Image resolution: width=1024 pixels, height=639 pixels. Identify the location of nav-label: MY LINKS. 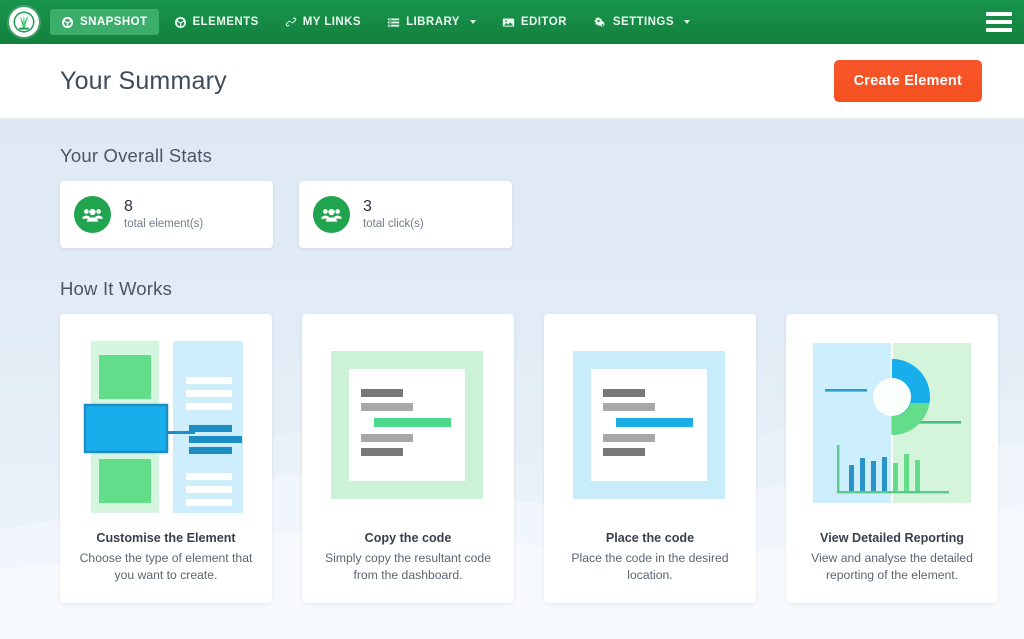
(332, 22).